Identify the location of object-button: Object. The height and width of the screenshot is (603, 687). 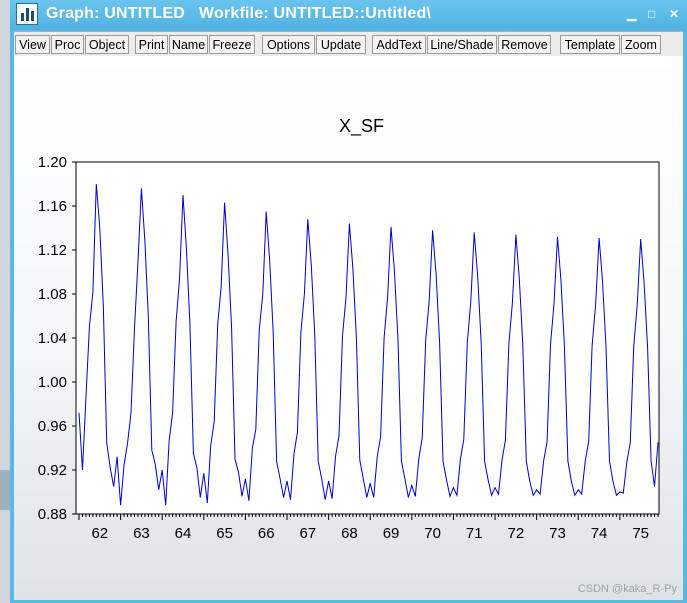
(107, 44).